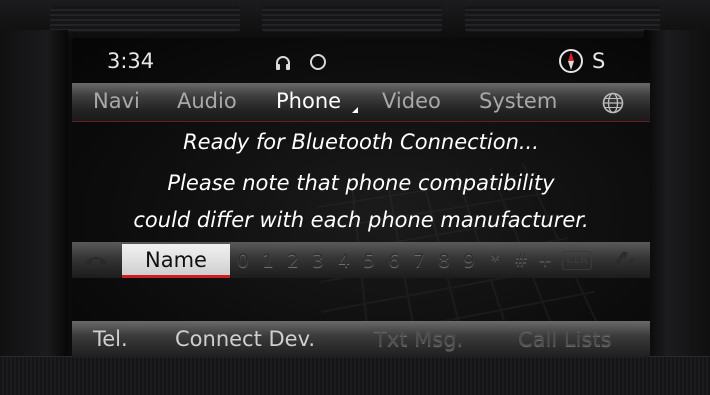 The image size is (710, 395). Describe the element at coordinates (110, 339) in the screenshot. I see `tel-button: Tel.` at that location.